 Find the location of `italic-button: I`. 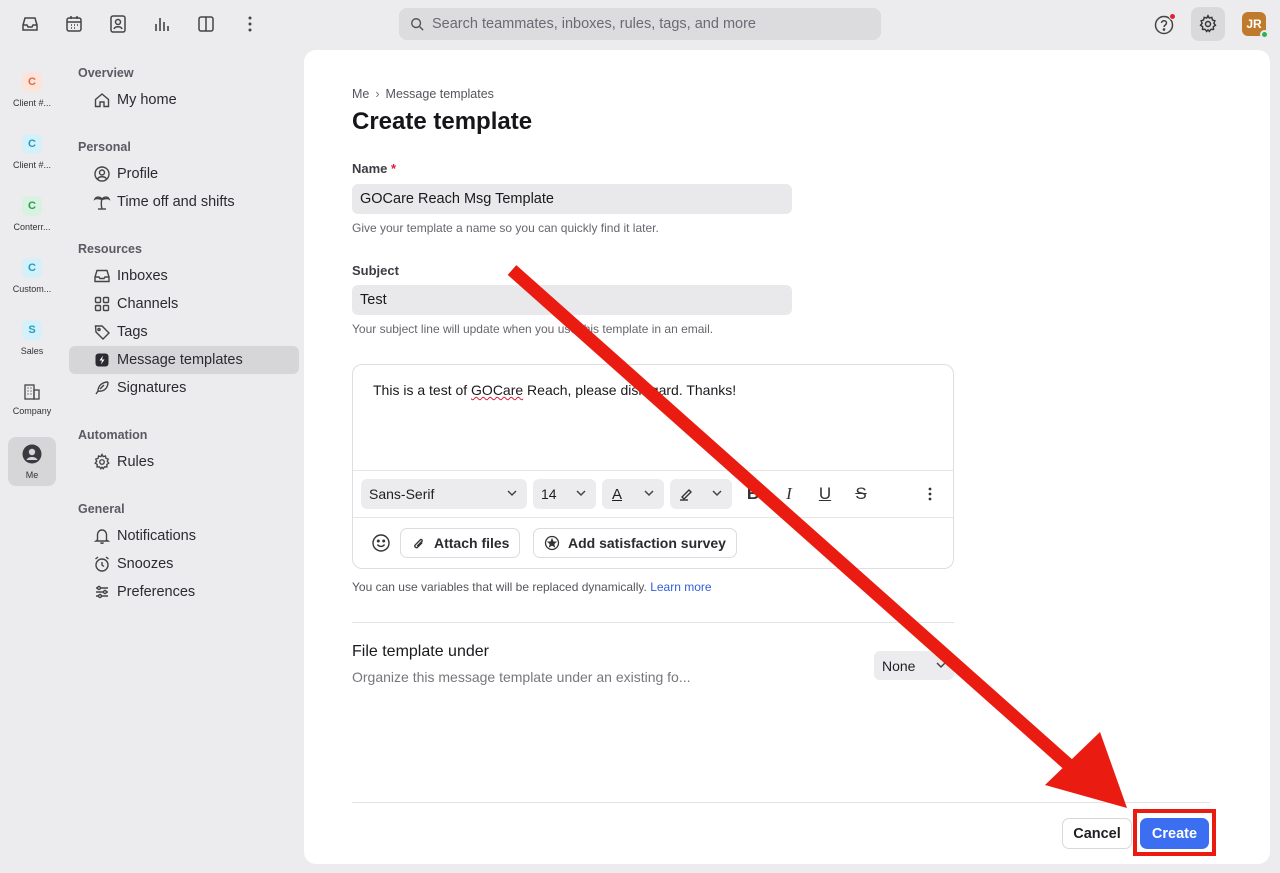

italic-button: I is located at coordinates (789, 494).